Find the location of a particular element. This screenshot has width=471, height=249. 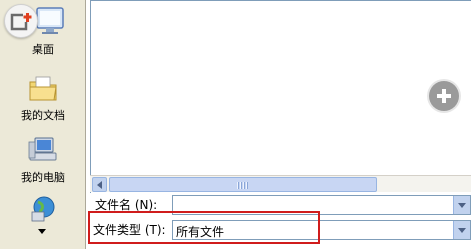

scroll-thumb is located at coordinates (243, 184).